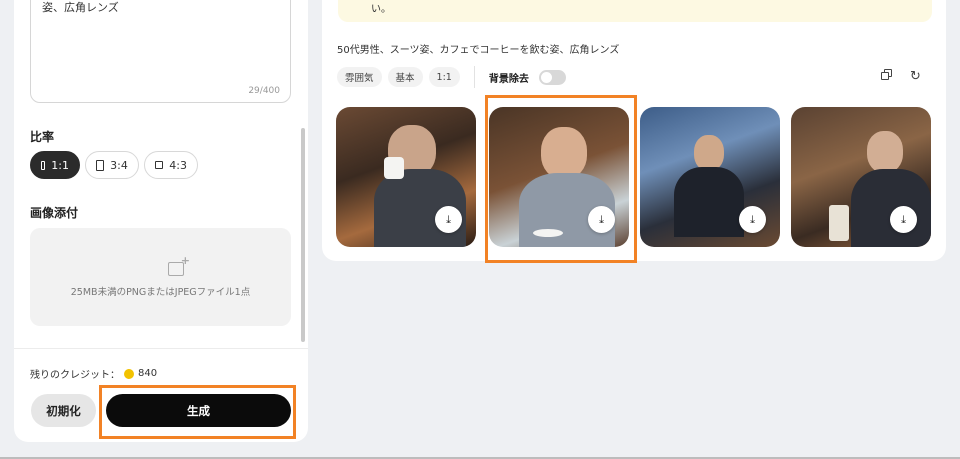  Describe the element at coordinates (478, 50) in the screenshot. I see `result-prompt: 50代男性、スーツ姿、カフェでコーヒーを飲む姿、広角レンズ` at that location.